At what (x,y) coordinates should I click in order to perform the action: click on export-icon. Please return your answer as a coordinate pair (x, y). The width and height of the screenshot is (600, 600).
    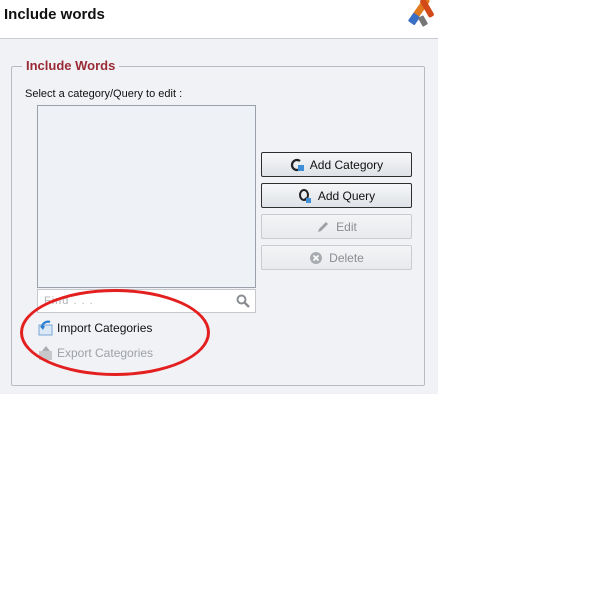
    Looking at the image, I should click on (45, 353).